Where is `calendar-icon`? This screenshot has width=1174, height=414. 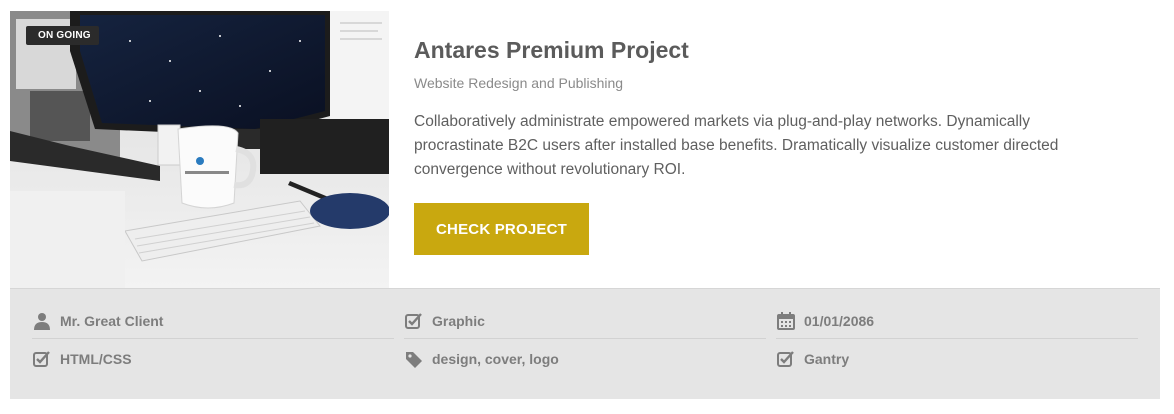 calendar-icon is located at coordinates (786, 321).